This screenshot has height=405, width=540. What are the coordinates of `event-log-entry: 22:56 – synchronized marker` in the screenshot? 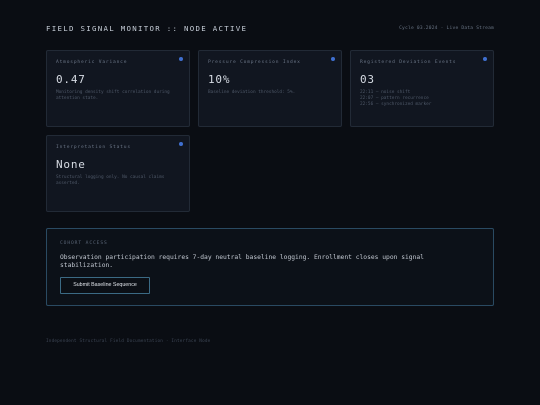 It's located at (396, 104).